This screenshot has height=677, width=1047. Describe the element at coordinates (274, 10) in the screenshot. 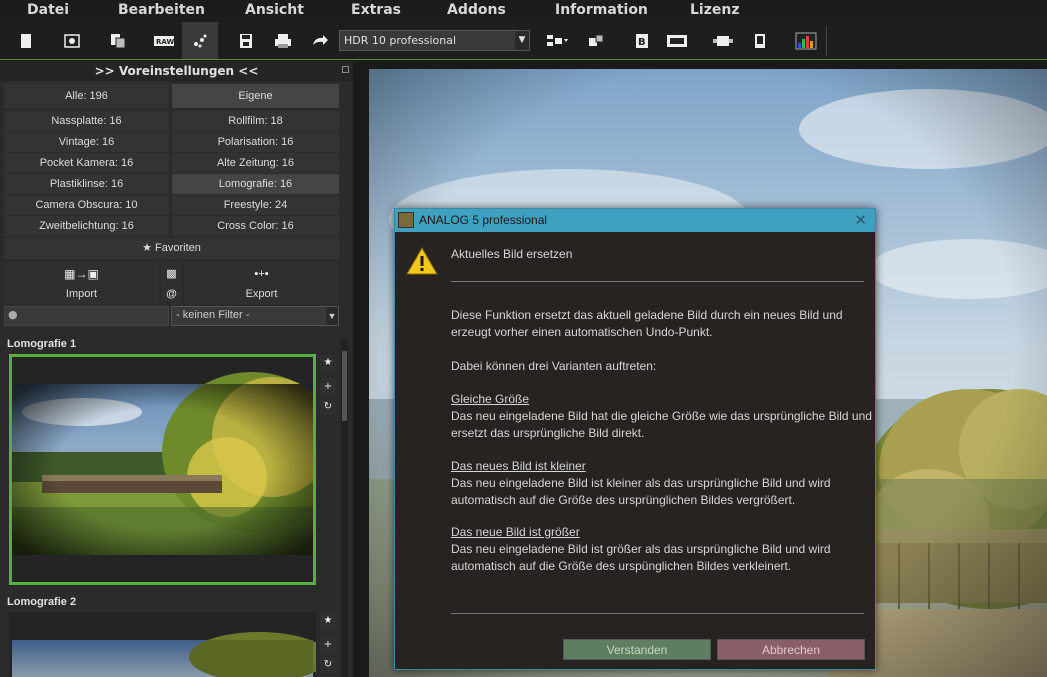

I see `menu-ansicht: Ansicht` at that location.